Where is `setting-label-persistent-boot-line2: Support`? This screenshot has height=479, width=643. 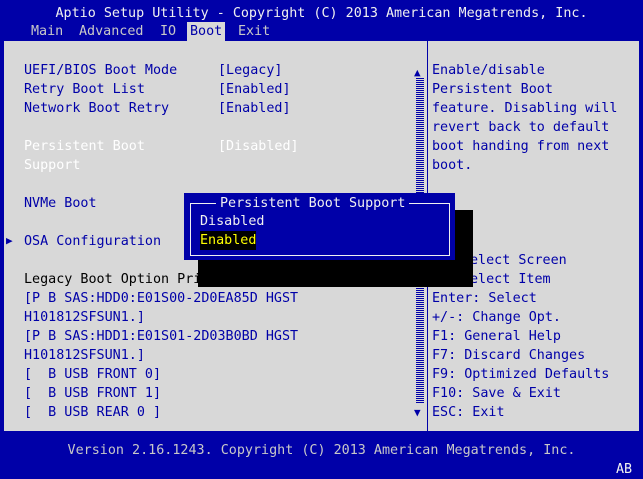 setting-label-persistent-boot-line2: Support is located at coordinates (52, 165).